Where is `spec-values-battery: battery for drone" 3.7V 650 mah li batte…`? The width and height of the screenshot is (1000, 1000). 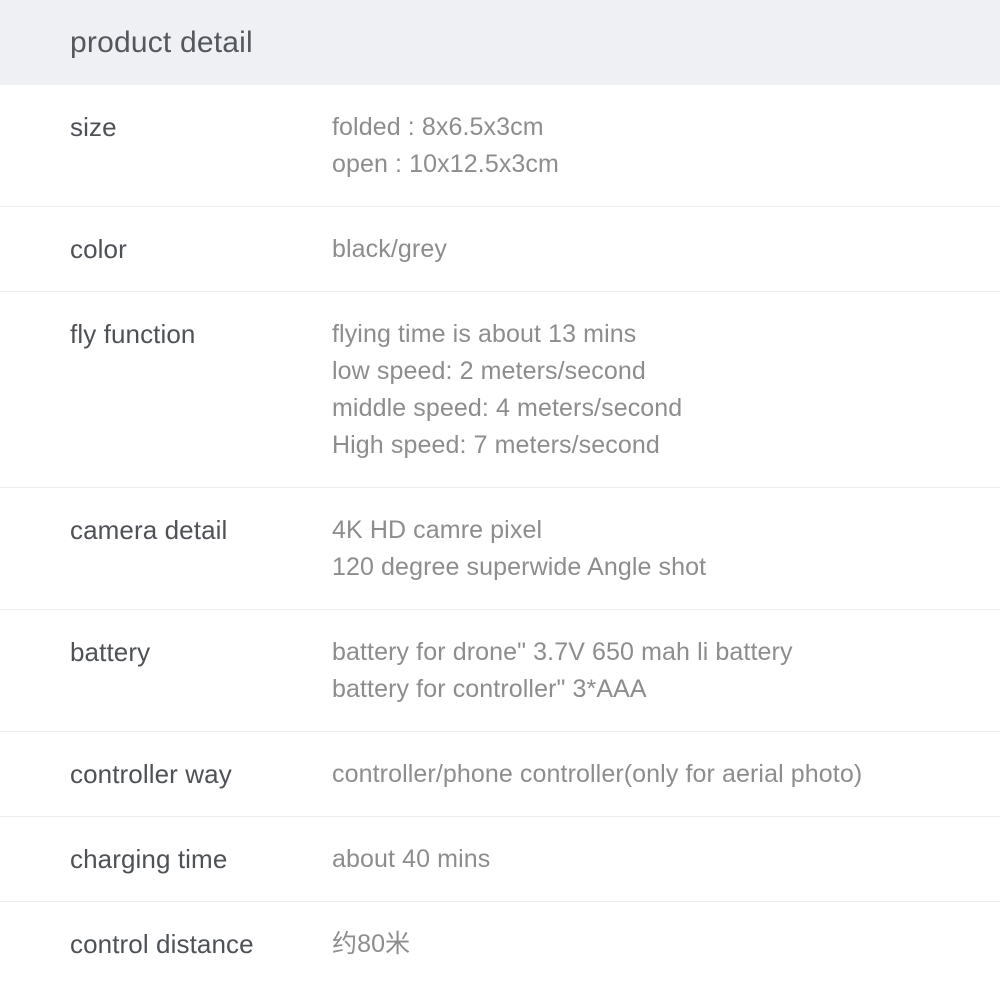 spec-values-battery: battery for drone" 3.7V 650 mah li batte… is located at coordinates (666, 670).